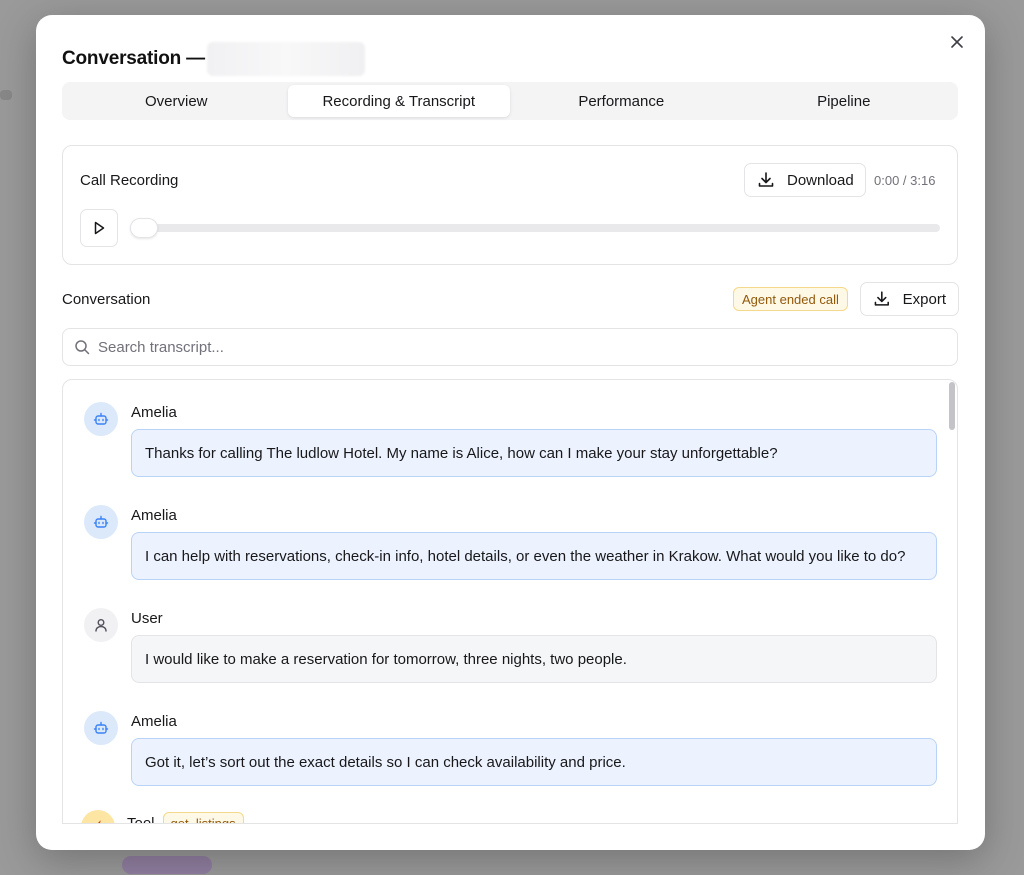 The width and height of the screenshot is (1024, 875). I want to click on conversation-title: Conversation, so click(106, 299).